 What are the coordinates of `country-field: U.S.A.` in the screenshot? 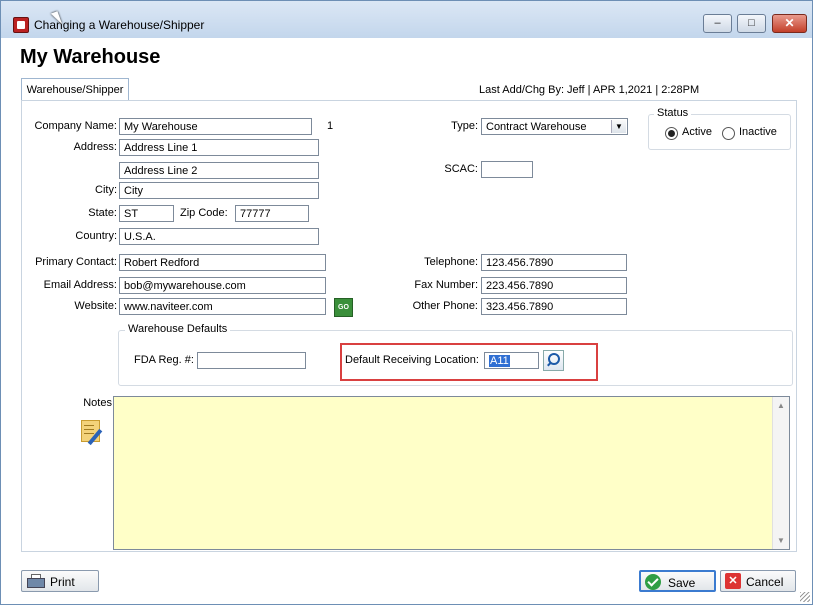 It's located at (219, 236).